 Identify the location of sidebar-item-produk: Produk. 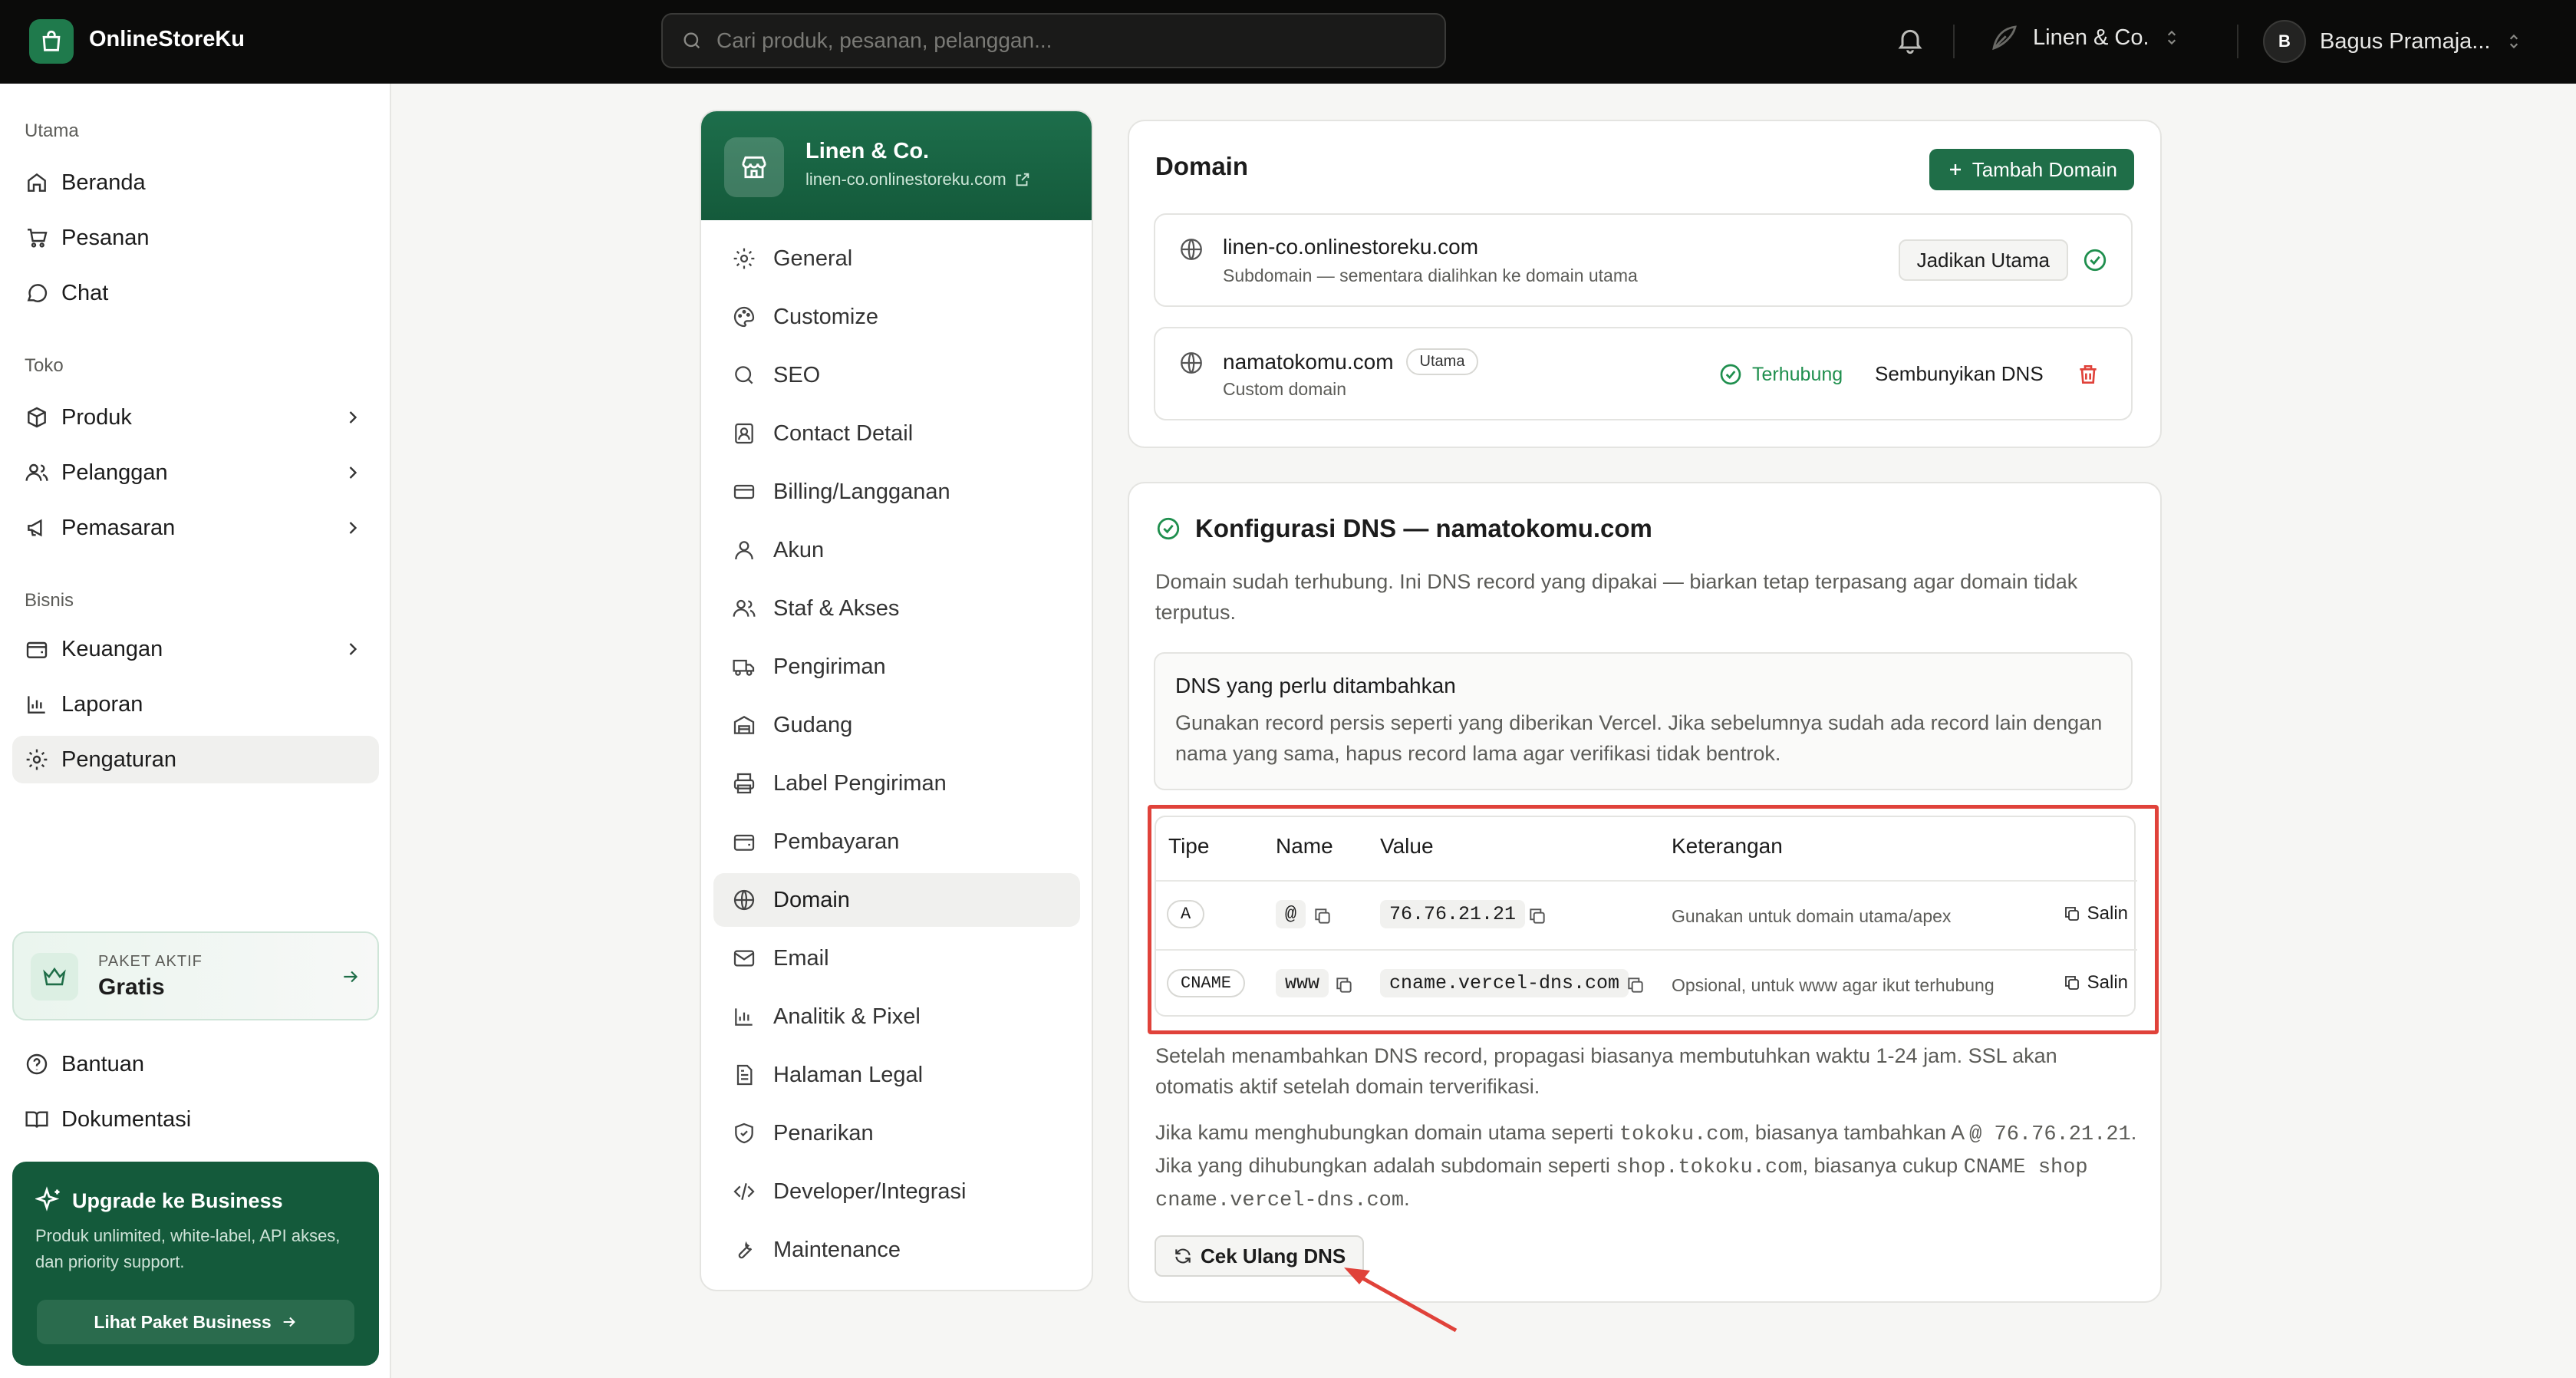
(195, 417).